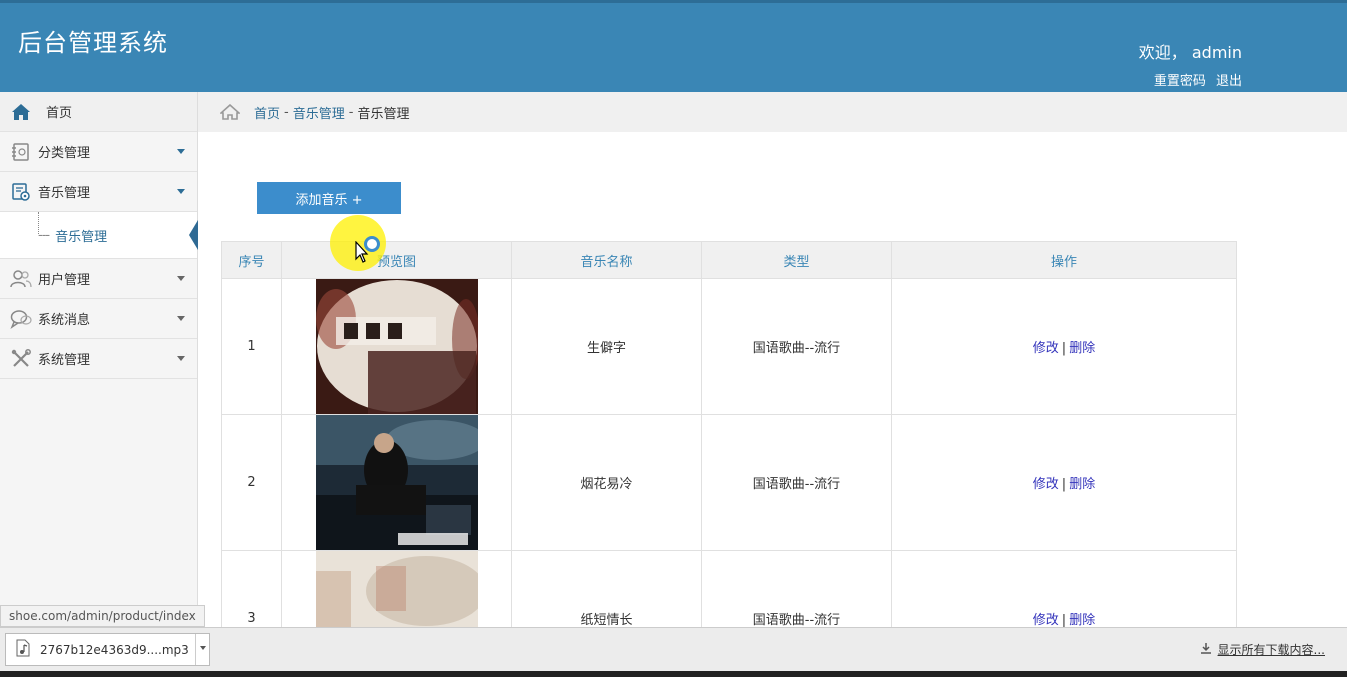 Image resolution: width=1347 pixels, height=677 pixels. Describe the element at coordinates (796, 260) in the screenshot. I see `column-header-type: 类型` at that location.